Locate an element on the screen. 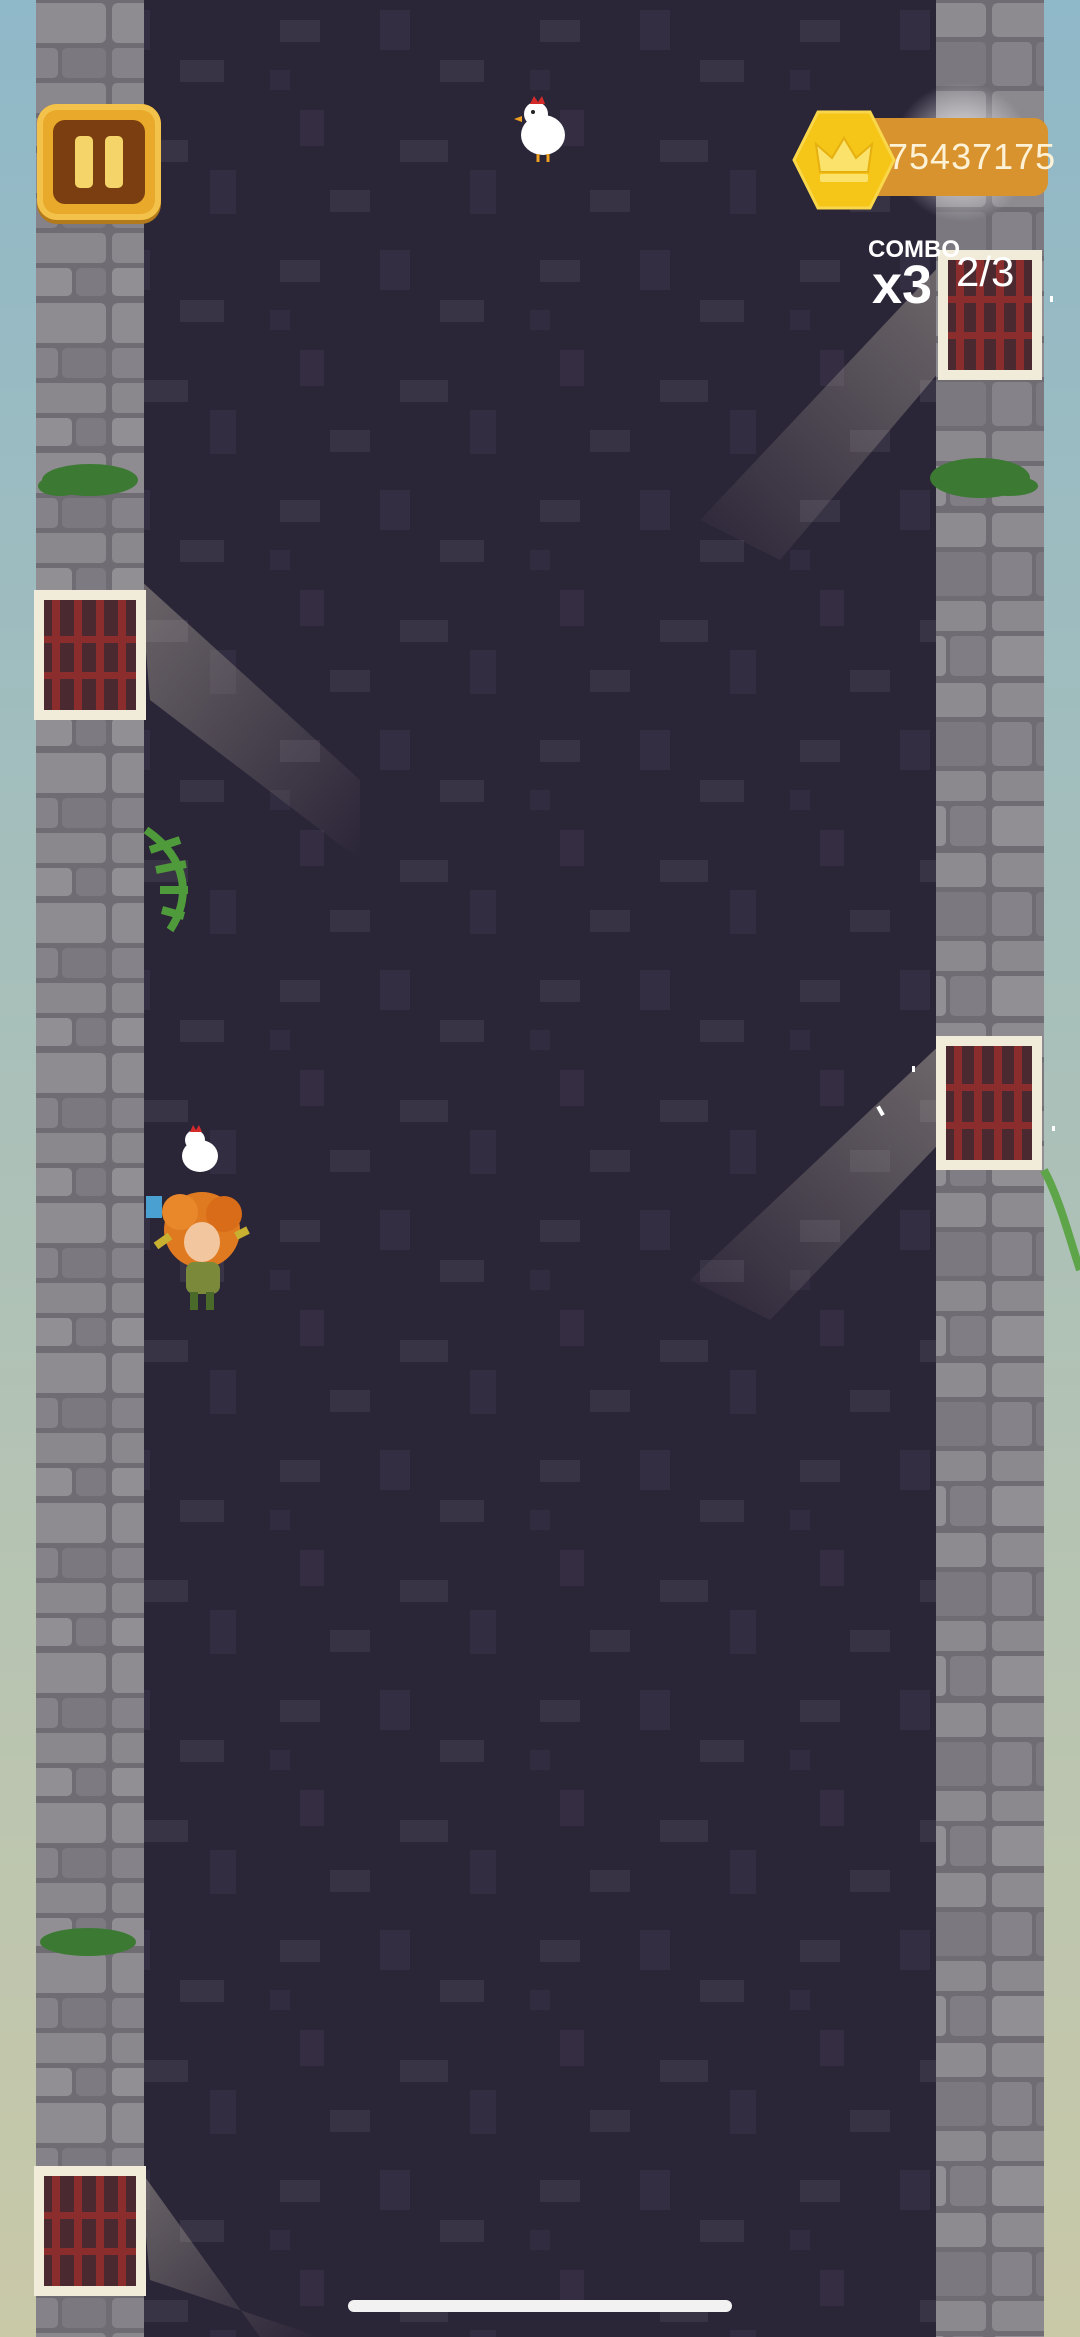 This screenshot has height=2337, width=1080. vine-left-bottom is located at coordinates (88, 1942).